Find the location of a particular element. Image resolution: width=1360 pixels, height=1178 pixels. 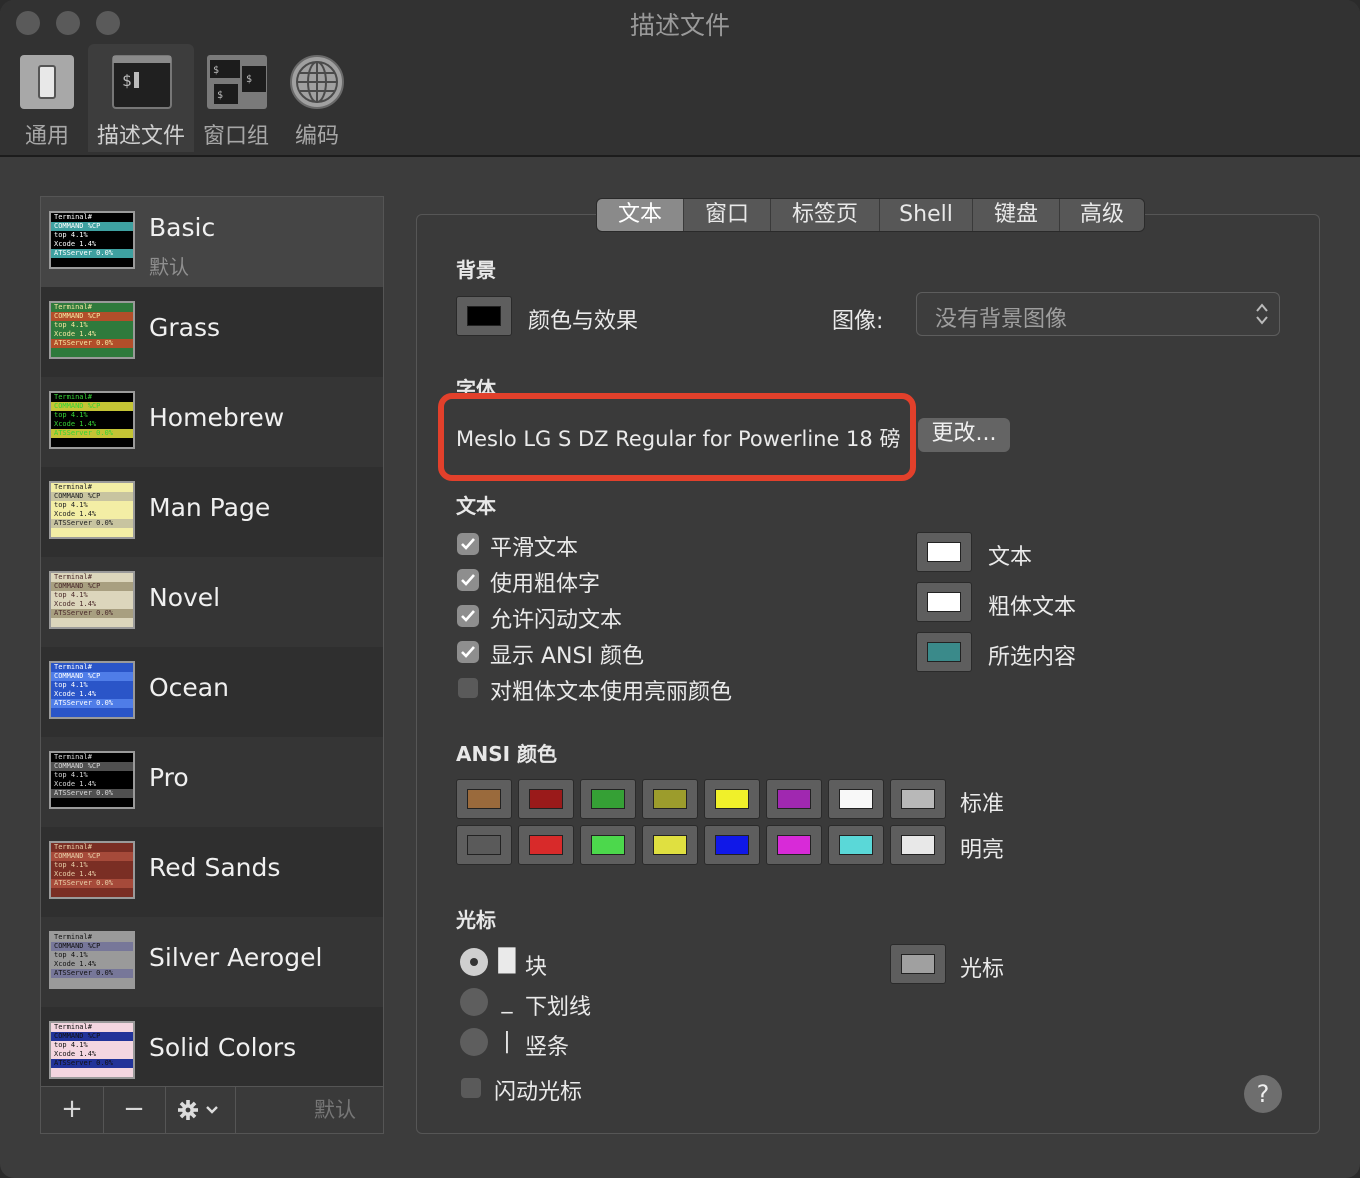

profile-default-label: 默认 is located at coordinates (169, 267).